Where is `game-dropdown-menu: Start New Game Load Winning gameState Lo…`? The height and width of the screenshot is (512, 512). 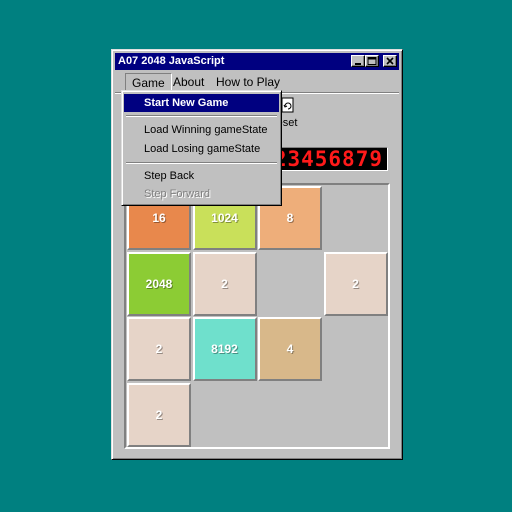 game-dropdown-menu: Start New Game Load Winning gameState Lo… is located at coordinates (201, 148).